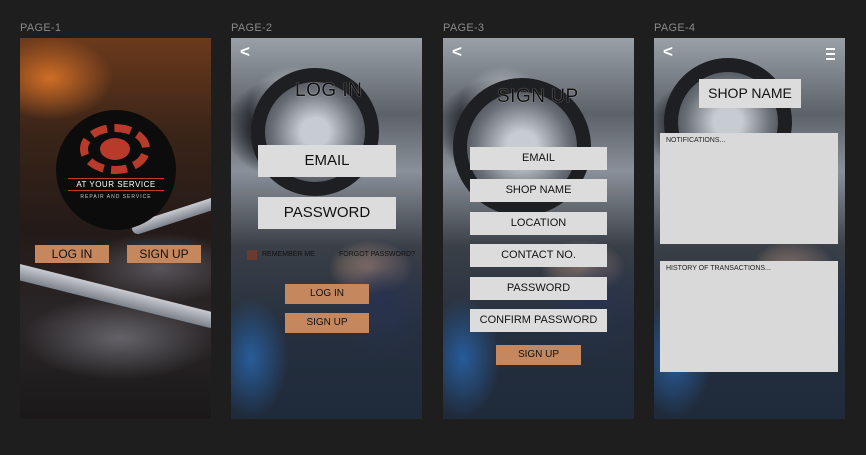  What do you see at coordinates (750, 93) in the screenshot?
I see `shop-name-title: SHOP NAME` at bounding box center [750, 93].